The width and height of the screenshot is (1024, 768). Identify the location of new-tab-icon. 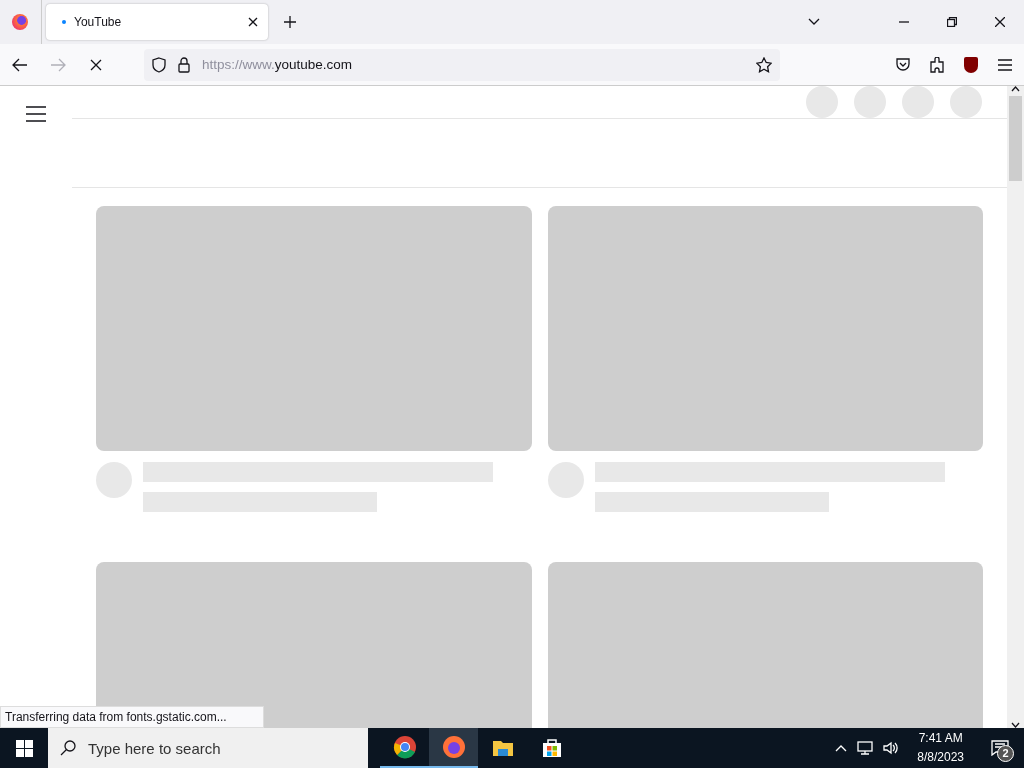
(290, 22).